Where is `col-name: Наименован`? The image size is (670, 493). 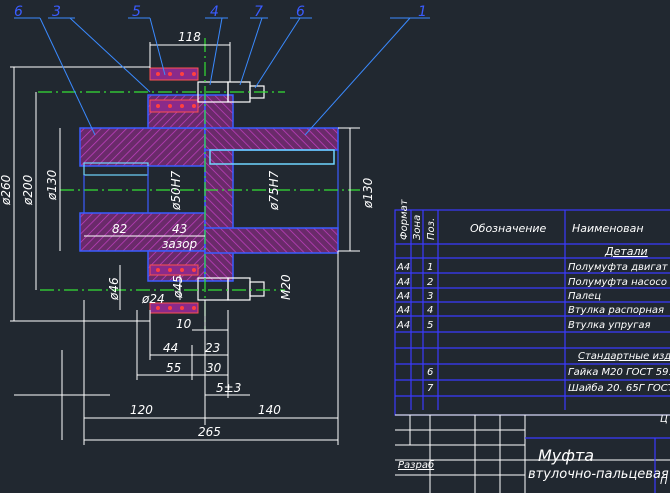 col-name: Наименован is located at coordinates (608, 228).